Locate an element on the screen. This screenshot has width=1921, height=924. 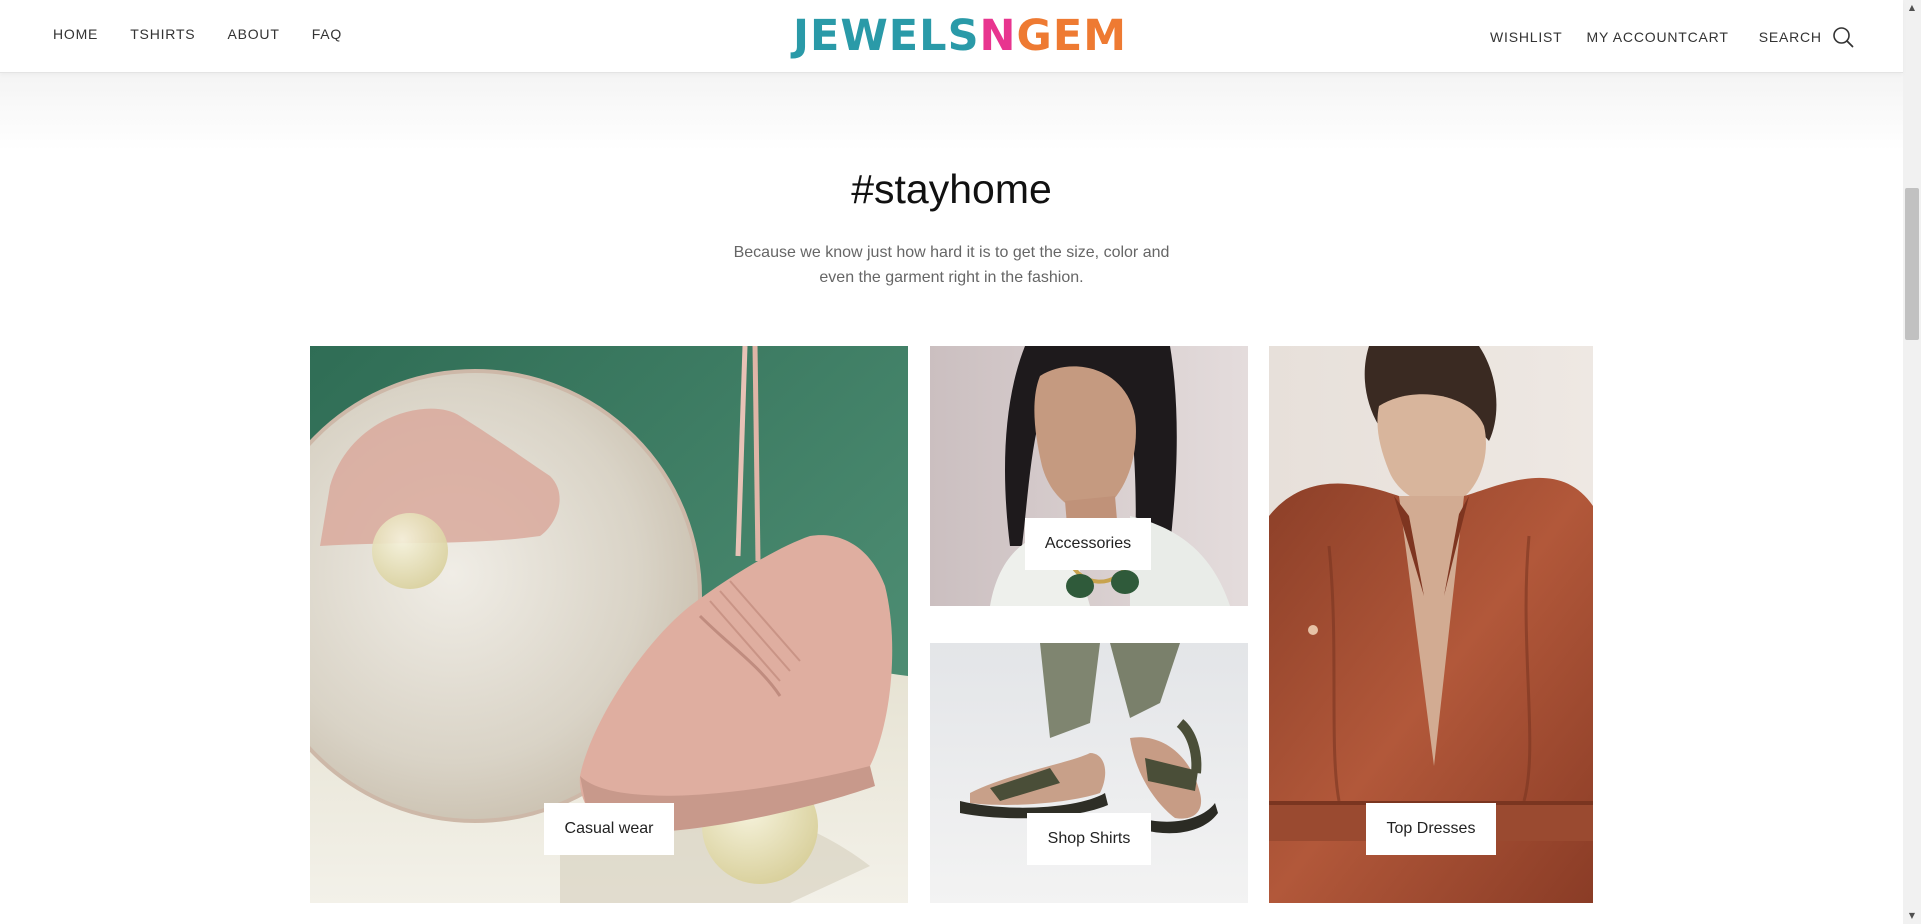
nav-link-faq: FAQ is located at coordinates (327, 34).